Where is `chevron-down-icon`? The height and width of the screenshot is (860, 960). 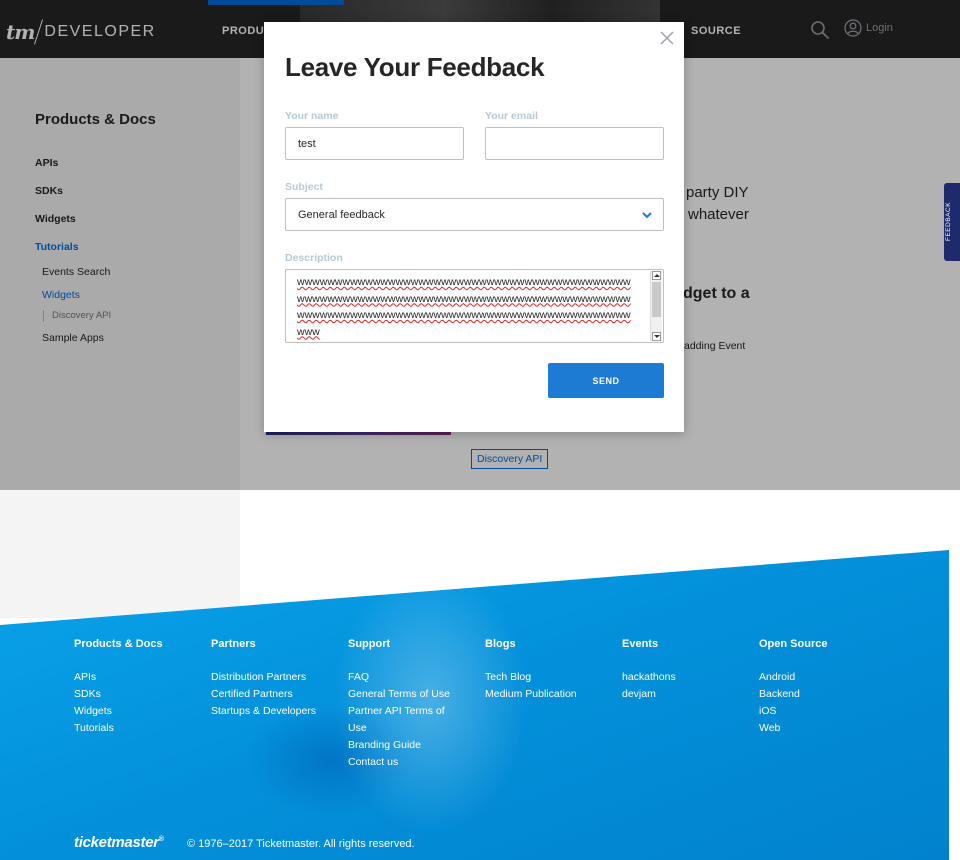
chevron-down-icon is located at coordinates (647, 215).